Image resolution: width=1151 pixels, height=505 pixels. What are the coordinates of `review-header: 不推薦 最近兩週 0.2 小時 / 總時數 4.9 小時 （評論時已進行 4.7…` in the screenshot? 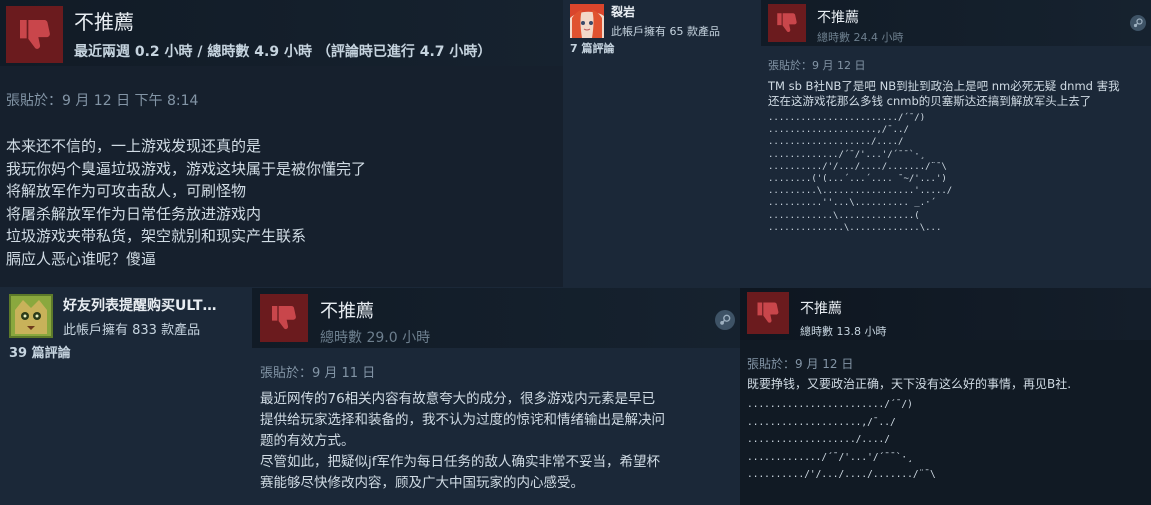 It's located at (281, 33).